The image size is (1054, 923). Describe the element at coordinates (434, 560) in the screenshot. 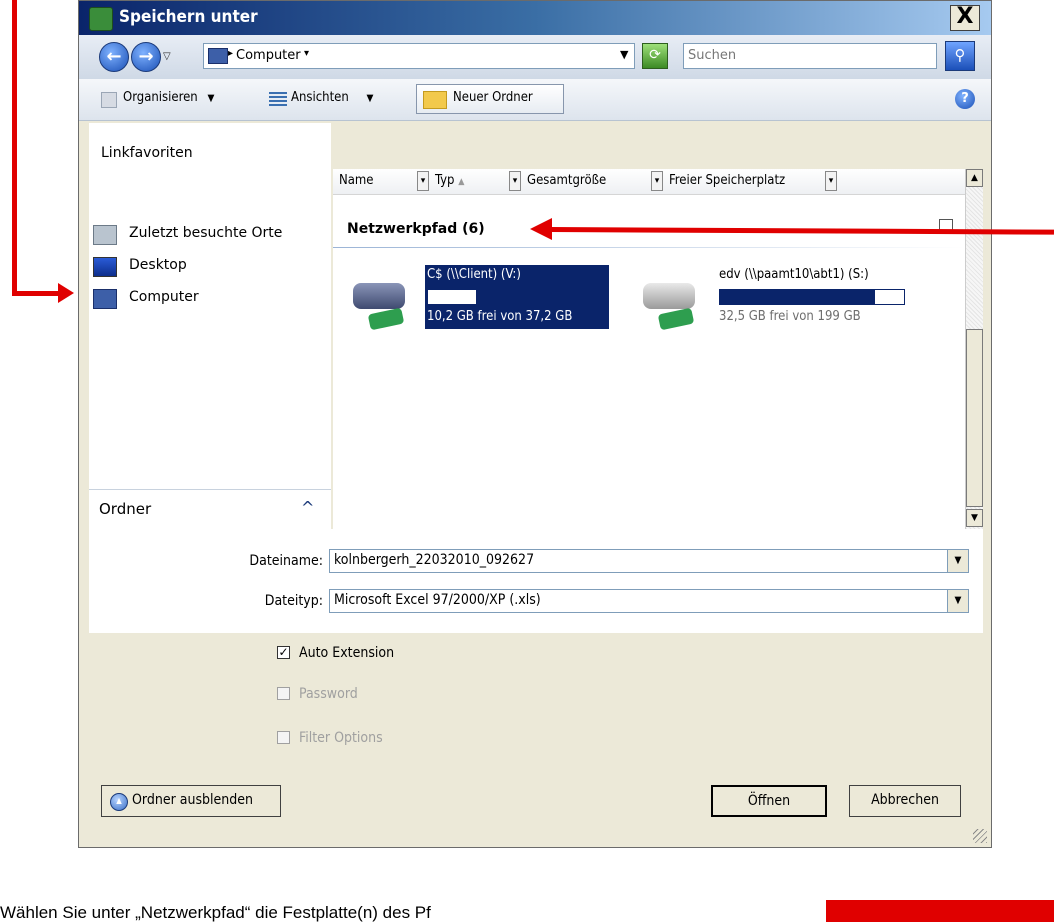

I see `filename-value: kolnbergerh_22032010_092627` at that location.